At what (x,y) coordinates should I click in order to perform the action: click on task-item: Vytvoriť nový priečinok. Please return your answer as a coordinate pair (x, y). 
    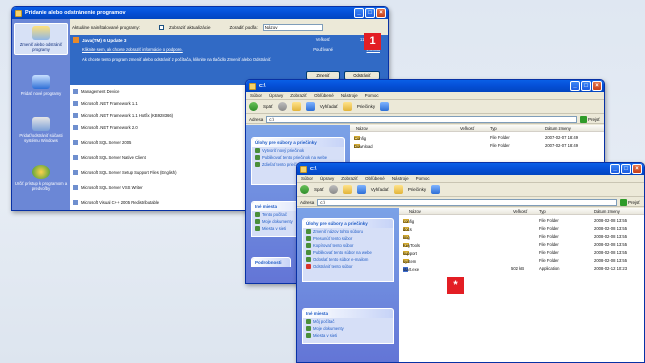
    Looking at the image, I should click on (298, 150).